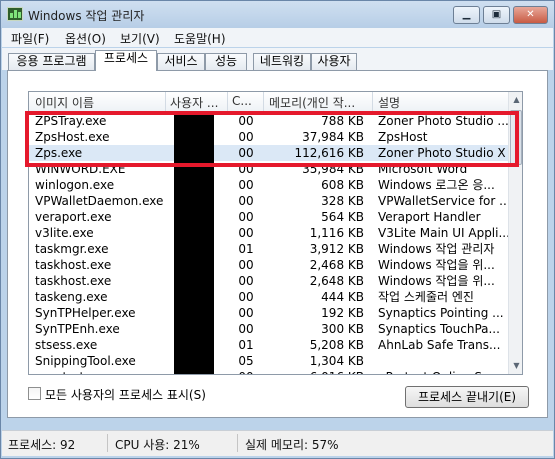 This screenshot has height=459, width=555. Describe the element at coordinates (268, 249) in the screenshot. I see `process-row: taskmgr.exe 01 3,912 KB Windows 작업 관리자` at that location.